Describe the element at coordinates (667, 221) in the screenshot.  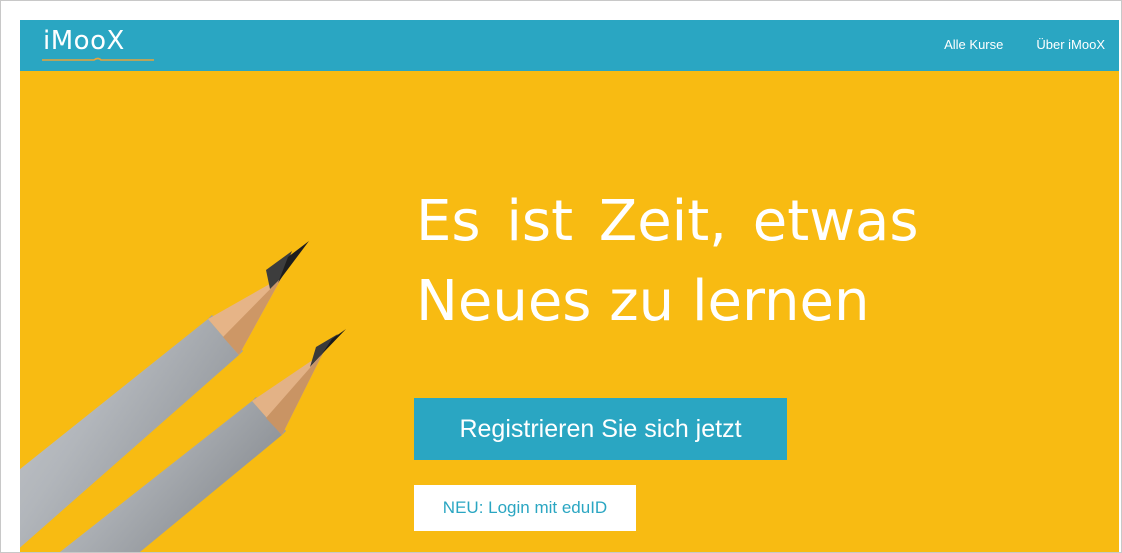
I see `headline-line-1: Es ist Zeit, etwas` at that location.